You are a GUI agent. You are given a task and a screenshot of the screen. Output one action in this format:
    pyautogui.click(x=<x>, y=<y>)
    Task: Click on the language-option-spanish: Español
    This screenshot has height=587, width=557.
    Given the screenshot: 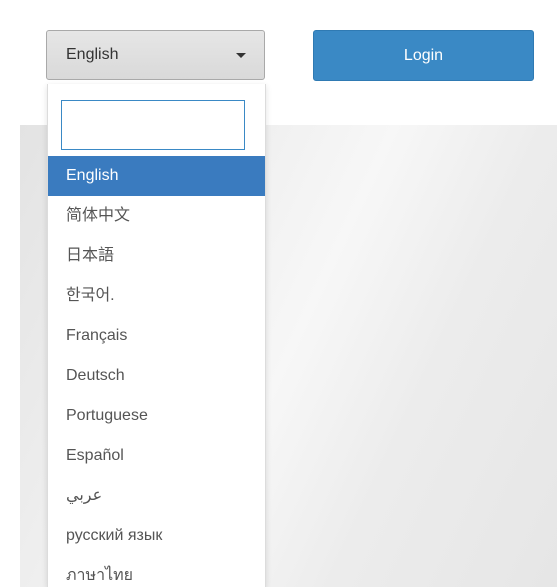 What is the action you would take?
    pyautogui.click(x=156, y=456)
    